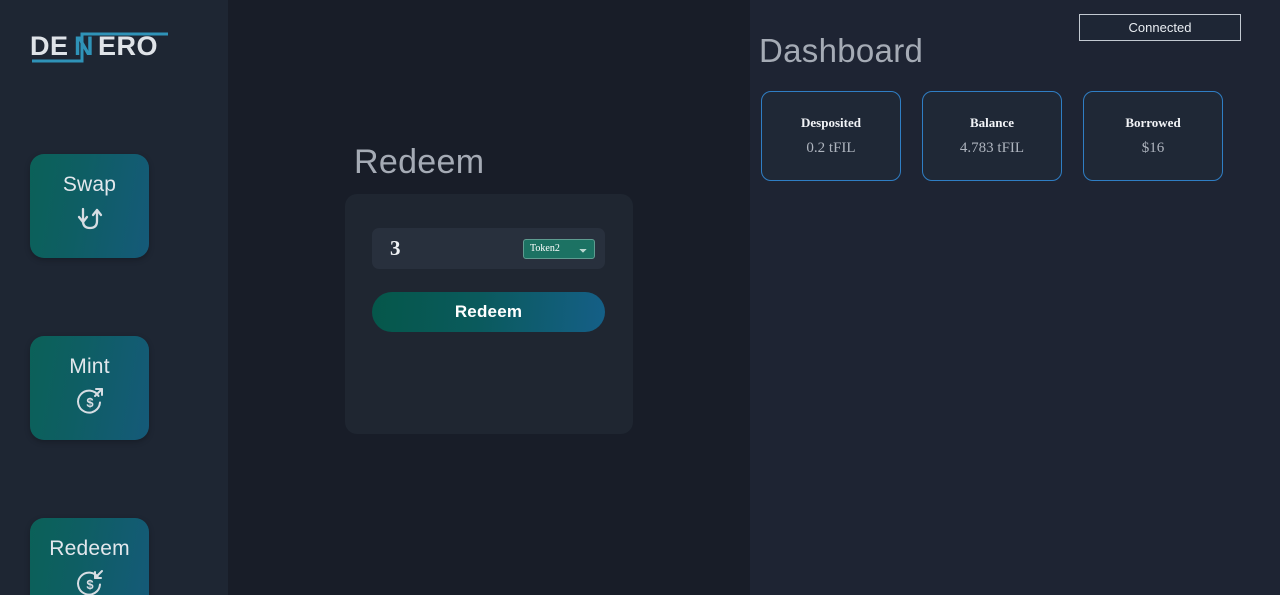  Describe the element at coordinates (89, 184) in the screenshot. I see `sidebar-item-label: Swap` at that location.